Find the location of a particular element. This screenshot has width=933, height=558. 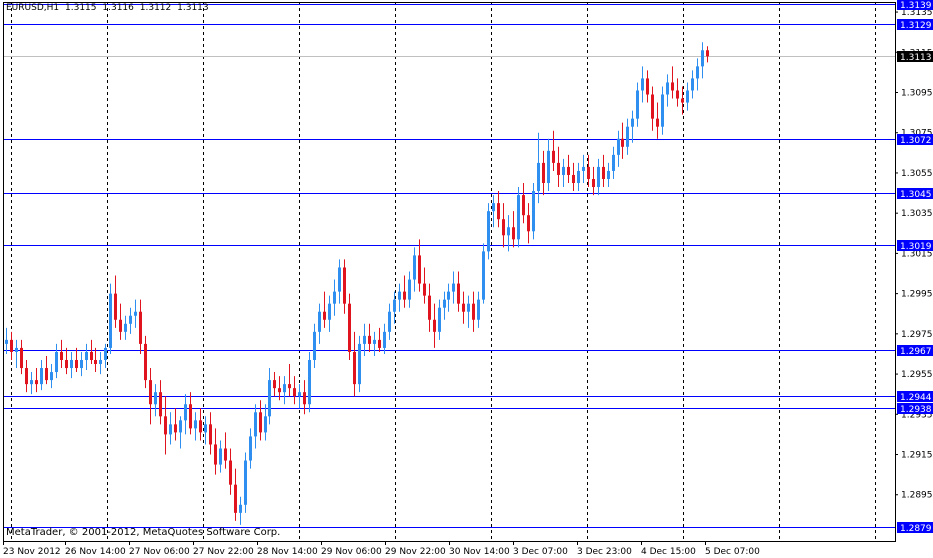

x-tick-label: 5 Dec 07:00 is located at coordinates (732, 552).